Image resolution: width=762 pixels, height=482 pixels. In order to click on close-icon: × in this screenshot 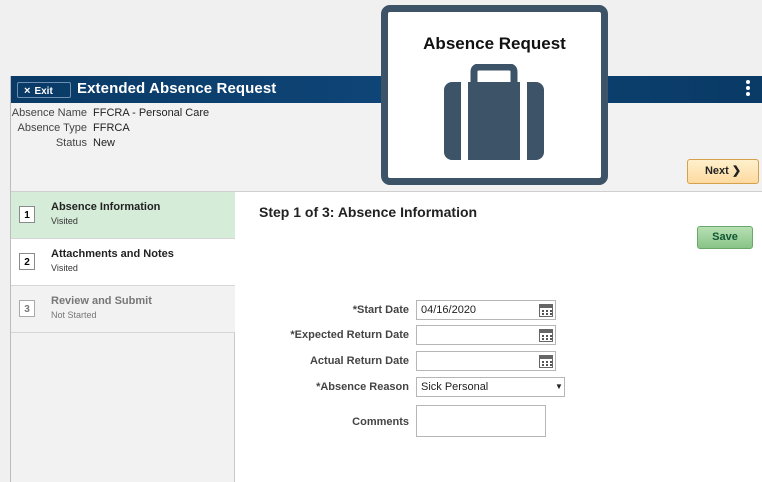, I will do `click(27, 91)`.